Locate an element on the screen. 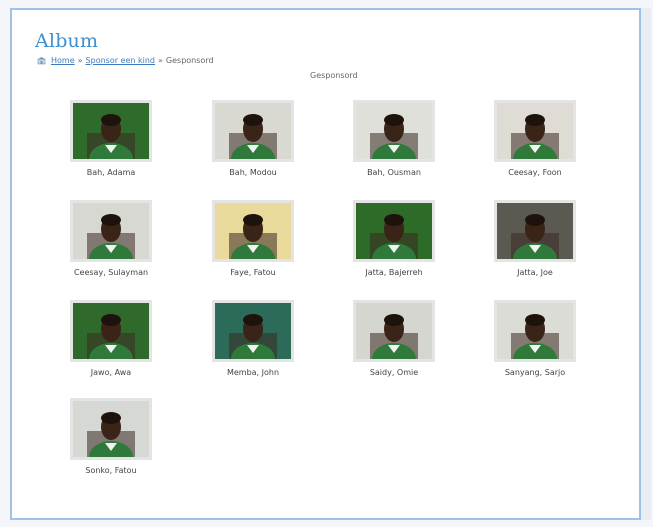  photo-item: Bah, Modou is located at coordinates (253, 138).